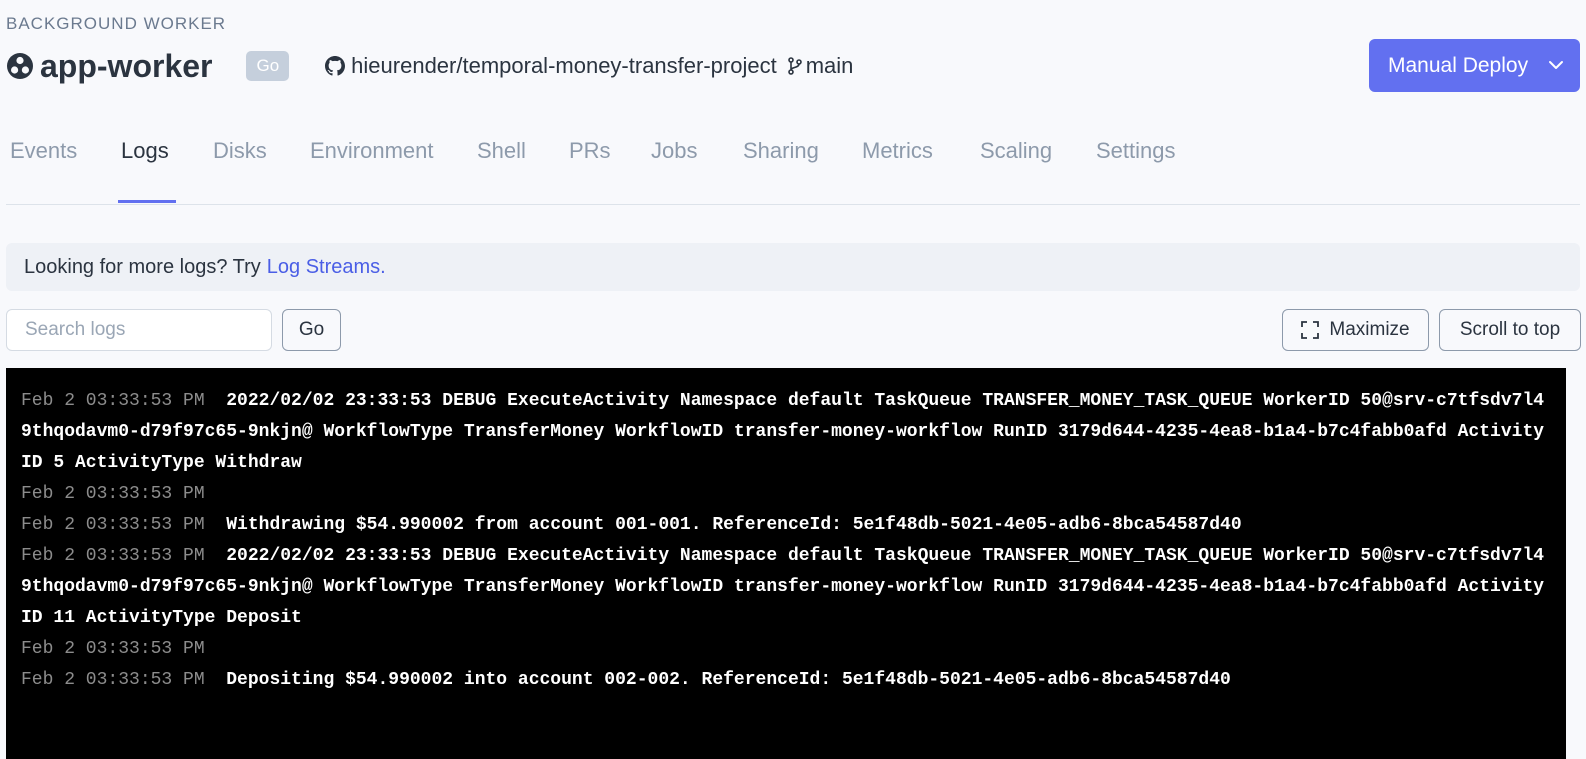 This screenshot has height=759, width=1586. Describe the element at coordinates (1458, 65) in the screenshot. I see `manual-deploy-label: Manual Deploy` at that location.